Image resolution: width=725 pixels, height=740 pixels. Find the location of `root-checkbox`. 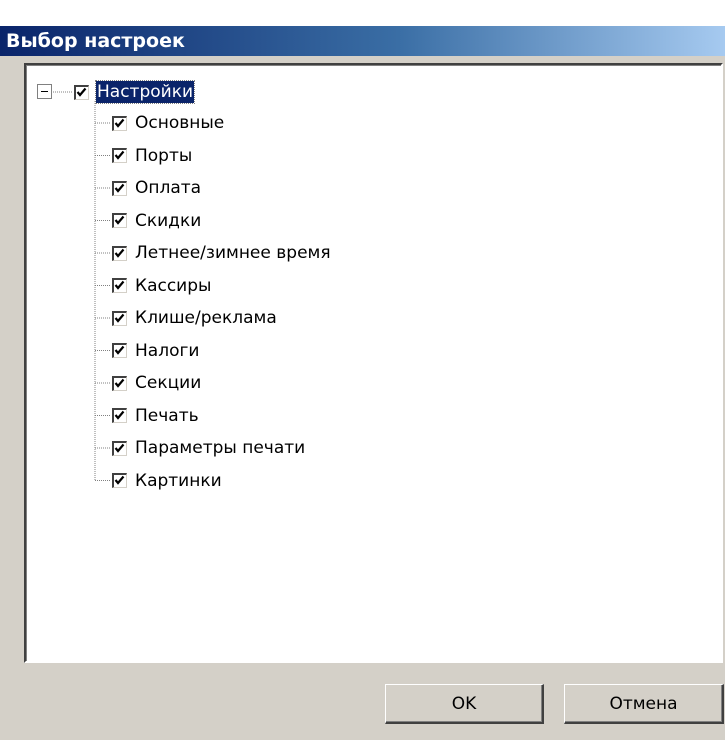

root-checkbox is located at coordinates (81, 92).